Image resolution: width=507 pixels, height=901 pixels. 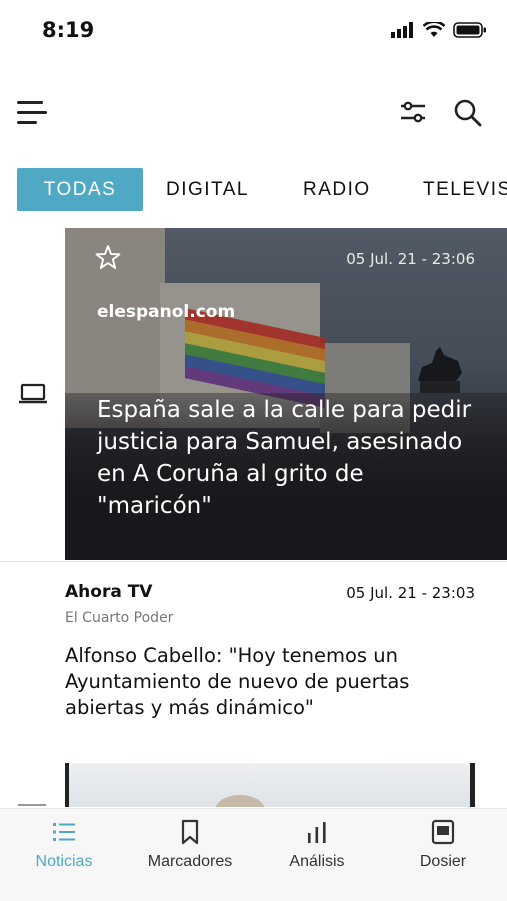 I want to click on divider, so click(x=253, y=561).